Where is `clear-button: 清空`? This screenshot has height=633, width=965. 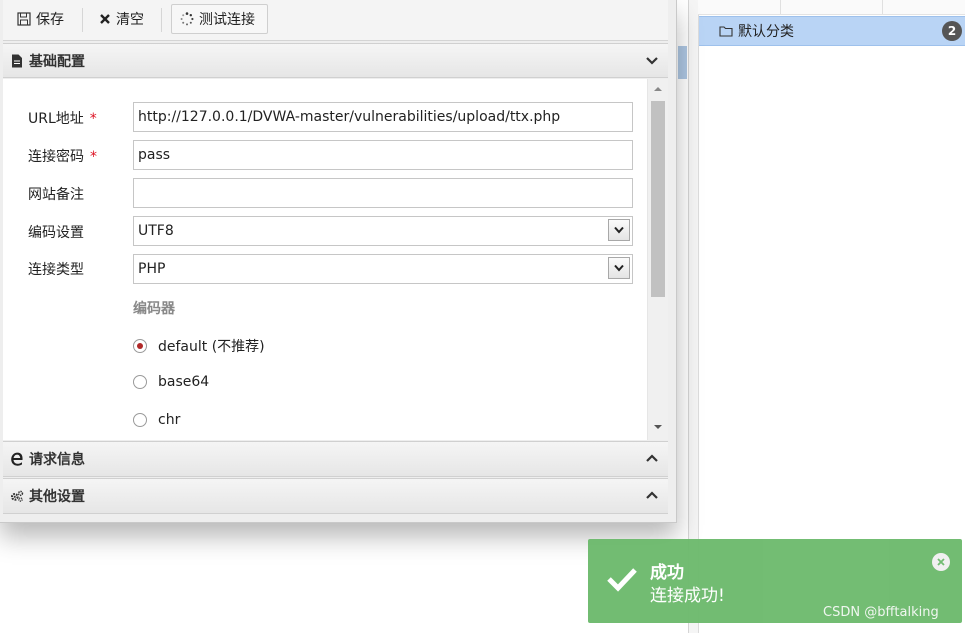 clear-button: 清空 is located at coordinates (121, 19).